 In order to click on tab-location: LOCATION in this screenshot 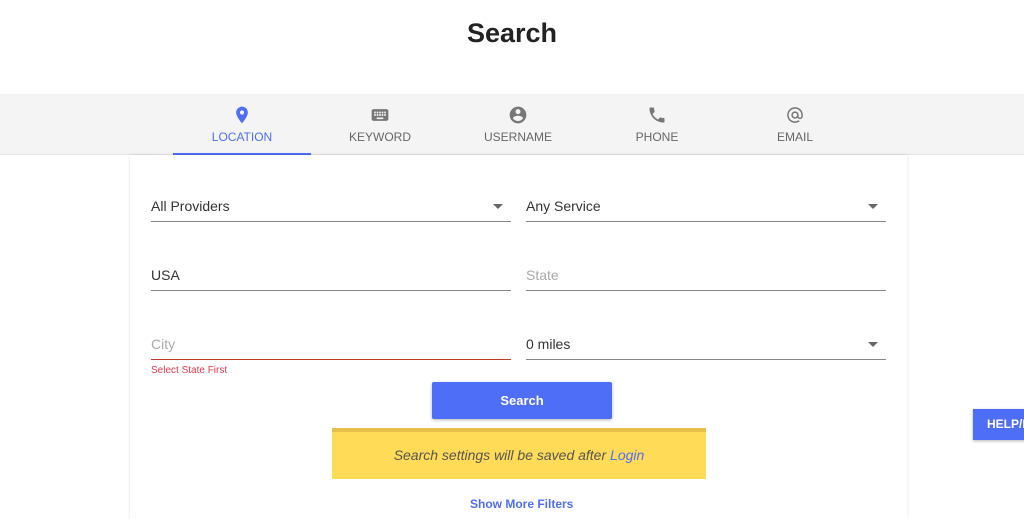, I will do `click(242, 124)`.